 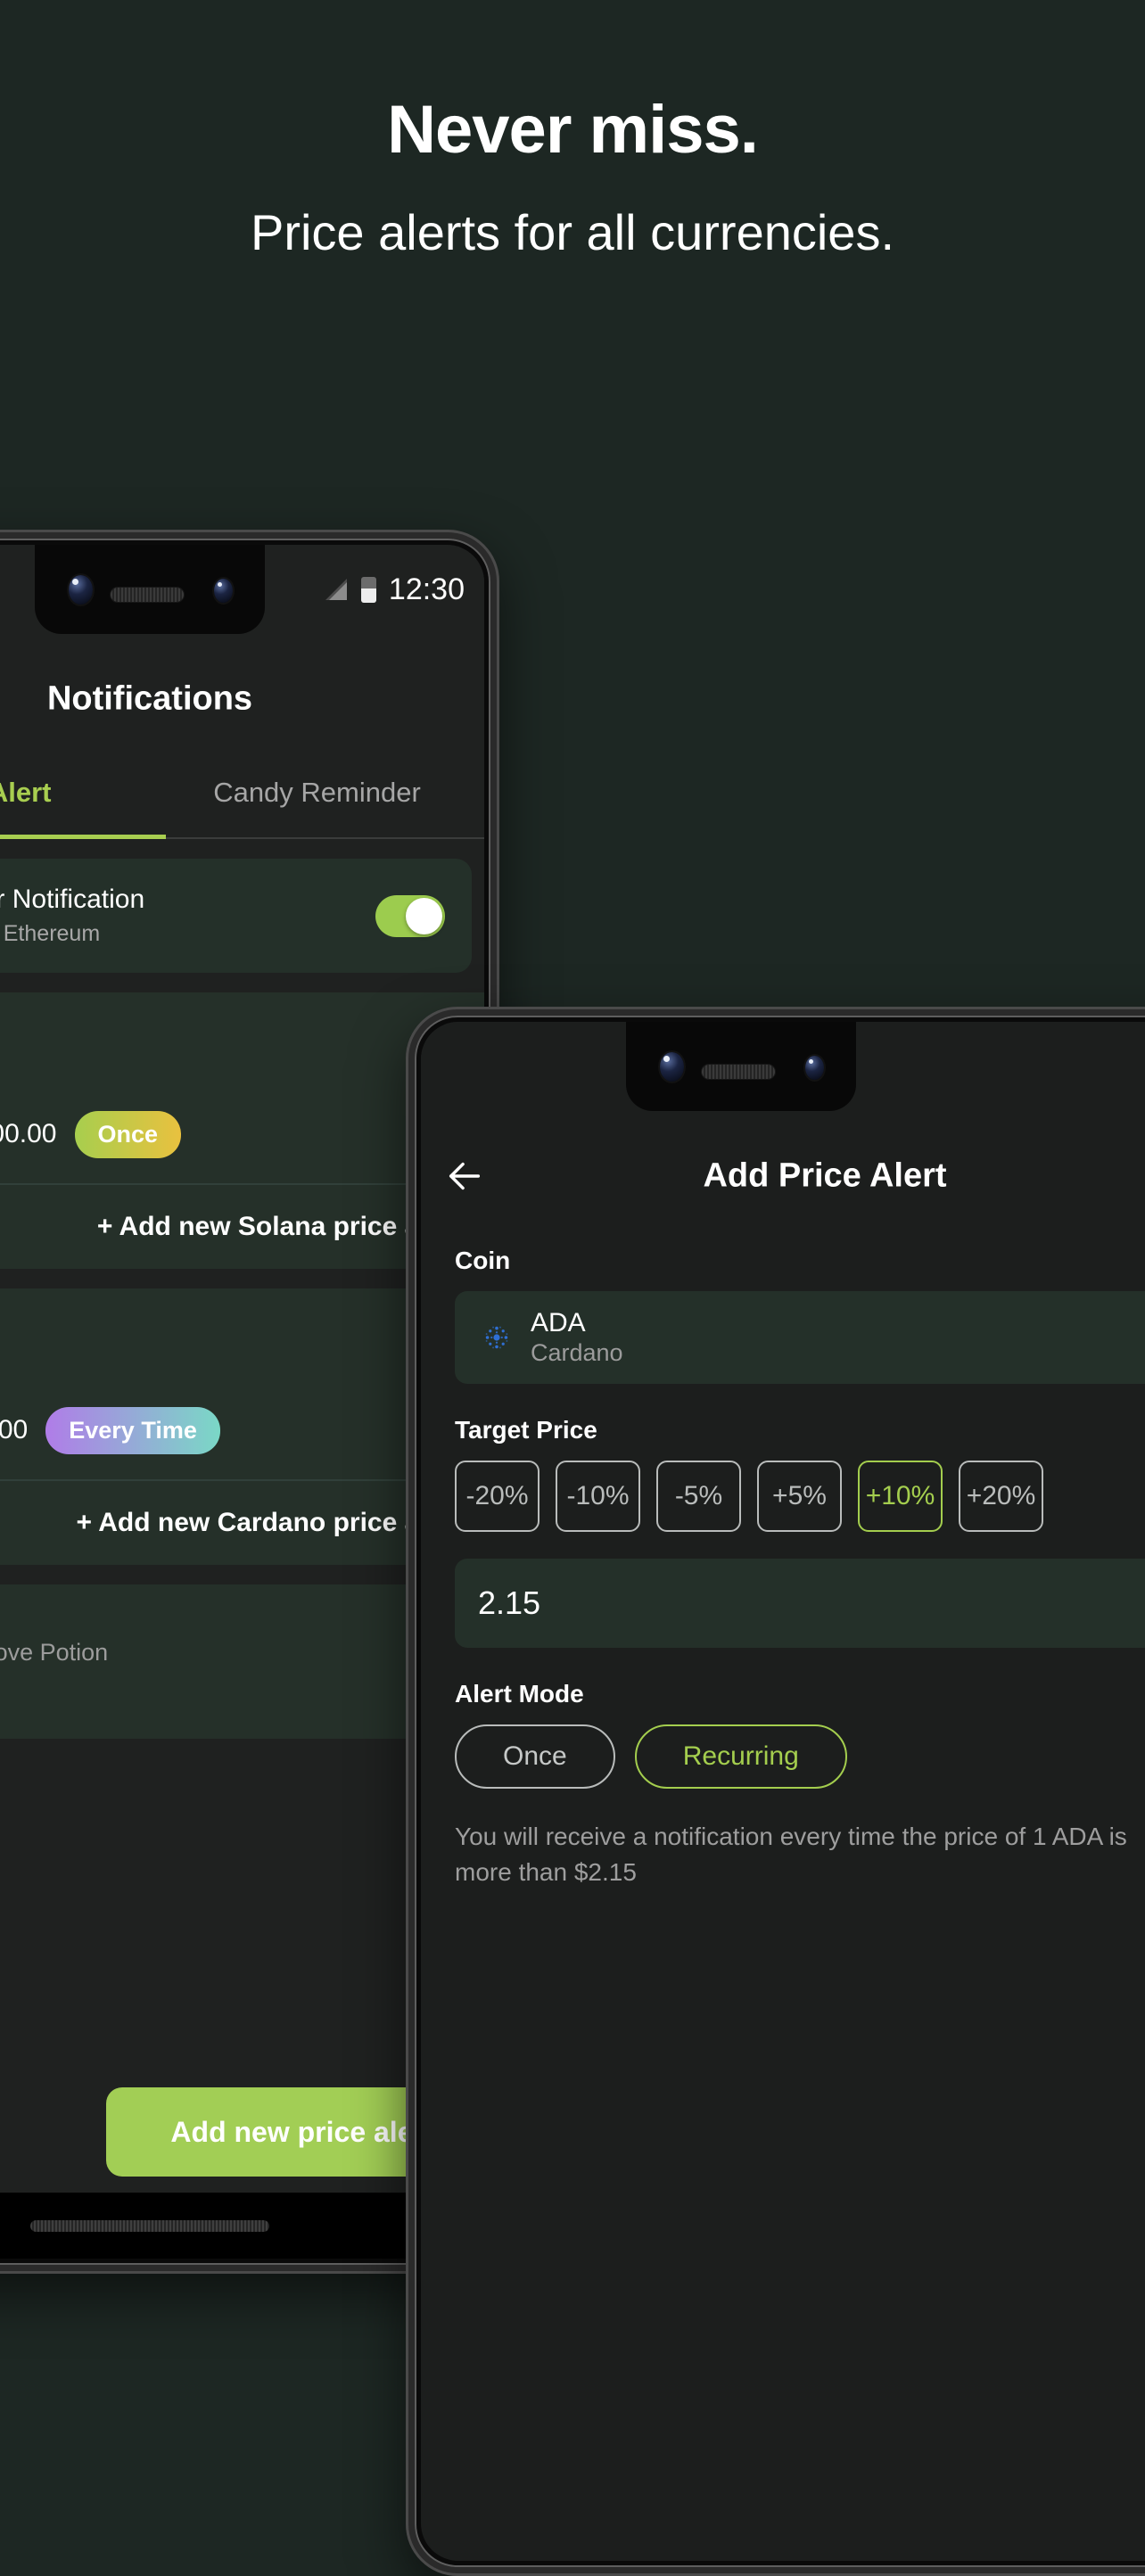 I want to click on home-indicator, so click(x=149, y=2225).